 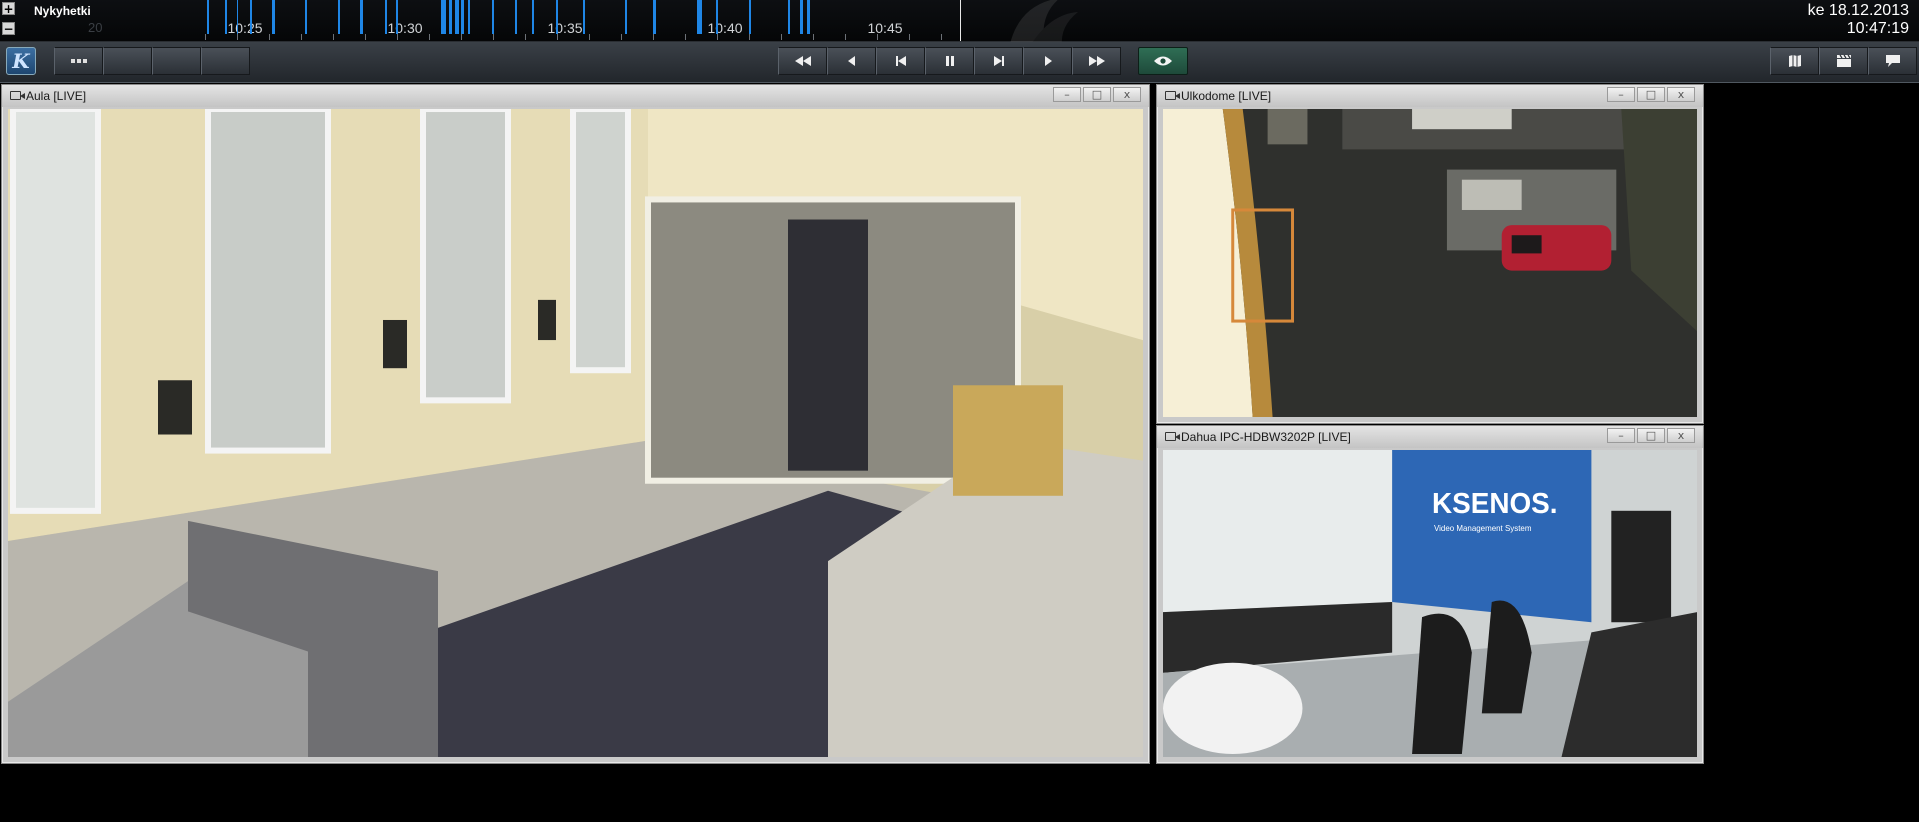 I want to click on step-back-button, so click(x=851, y=61).